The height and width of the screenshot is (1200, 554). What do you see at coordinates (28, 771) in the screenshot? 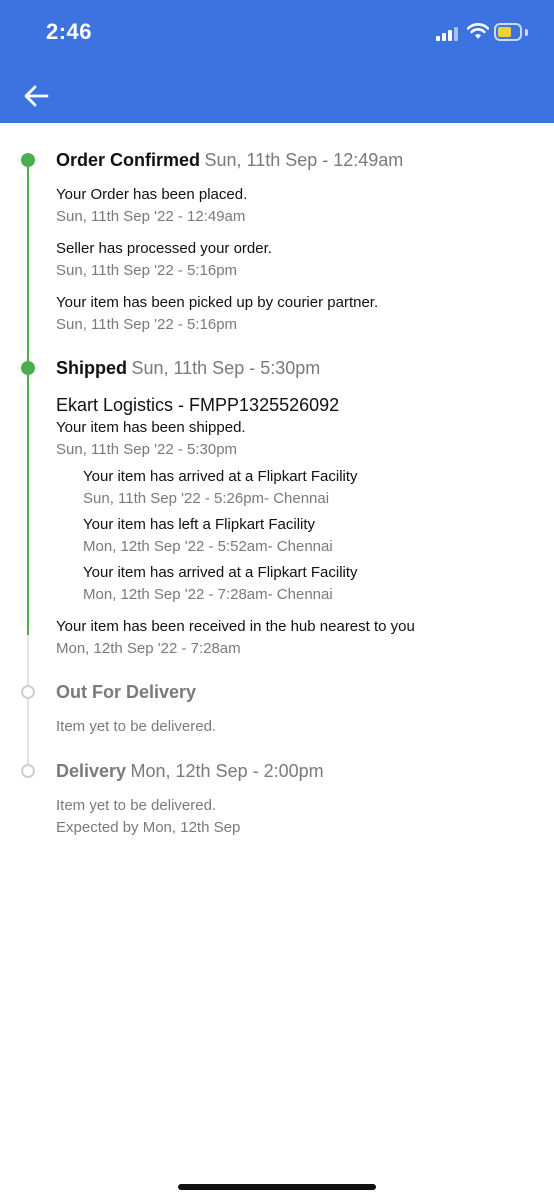
I see `timeline-dot-delivery` at bounding box center [28, 771].